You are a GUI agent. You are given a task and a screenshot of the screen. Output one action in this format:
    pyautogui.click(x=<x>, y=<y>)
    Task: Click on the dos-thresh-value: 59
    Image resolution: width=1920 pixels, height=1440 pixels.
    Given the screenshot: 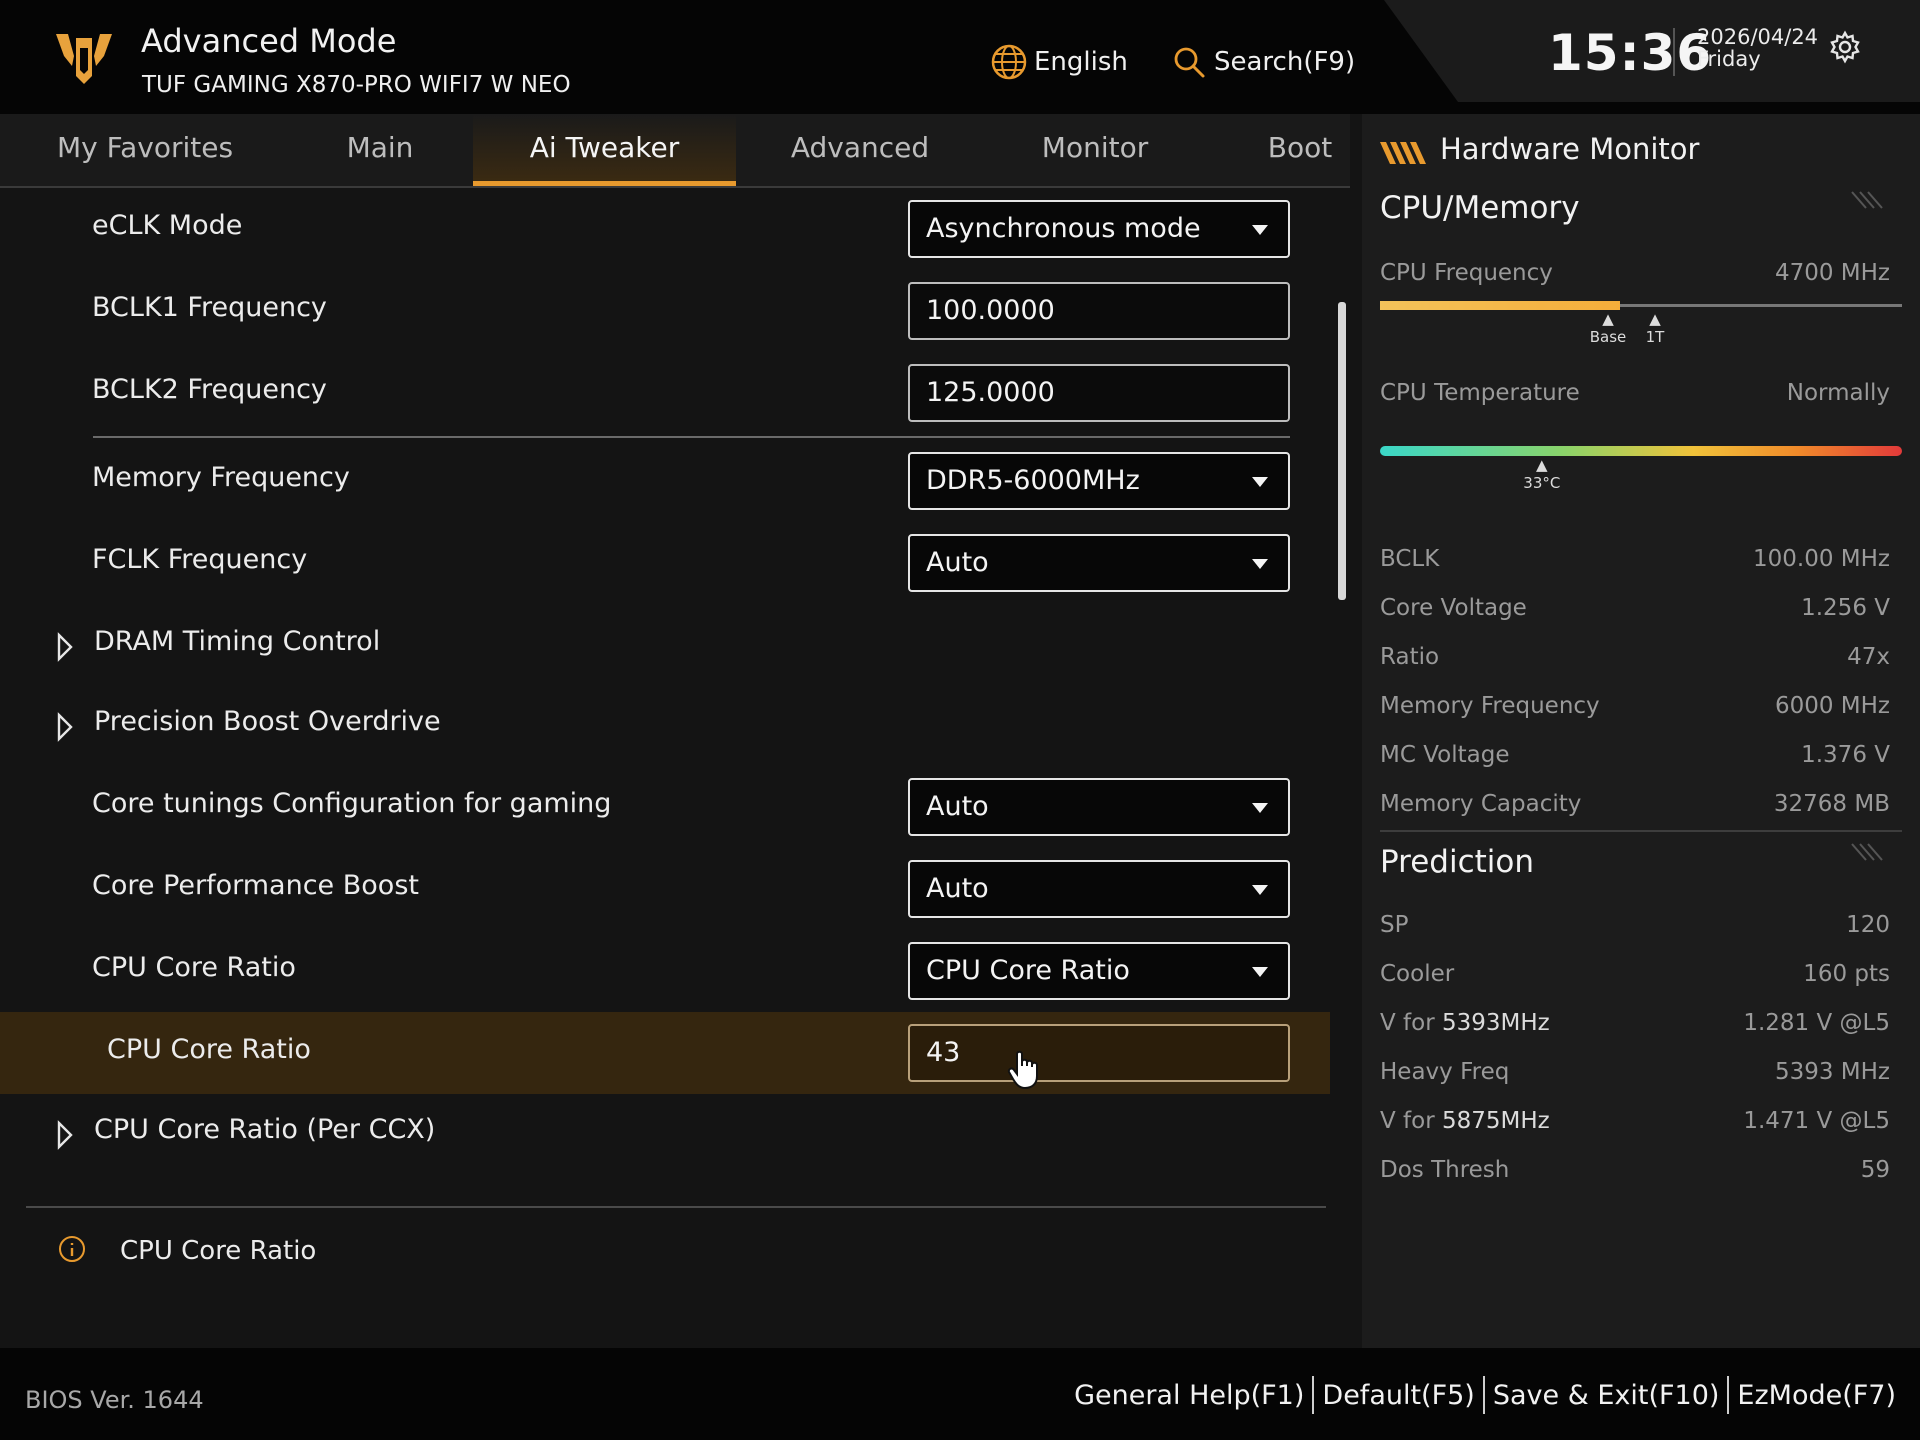 What is the action you would take?
    pyautogui.click(x=1875, y=1170)
    